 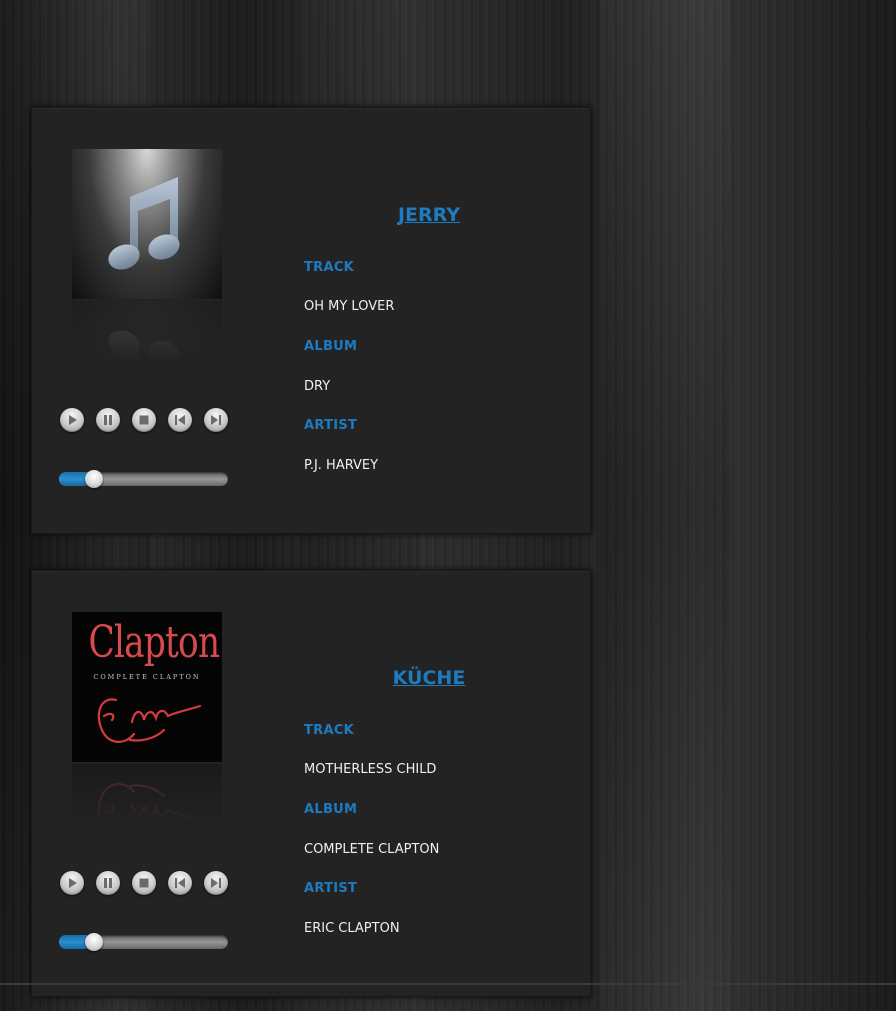 I want to click on album-cover: Clapton COMPLETE CLAPTON, so click(x=147, y=687).